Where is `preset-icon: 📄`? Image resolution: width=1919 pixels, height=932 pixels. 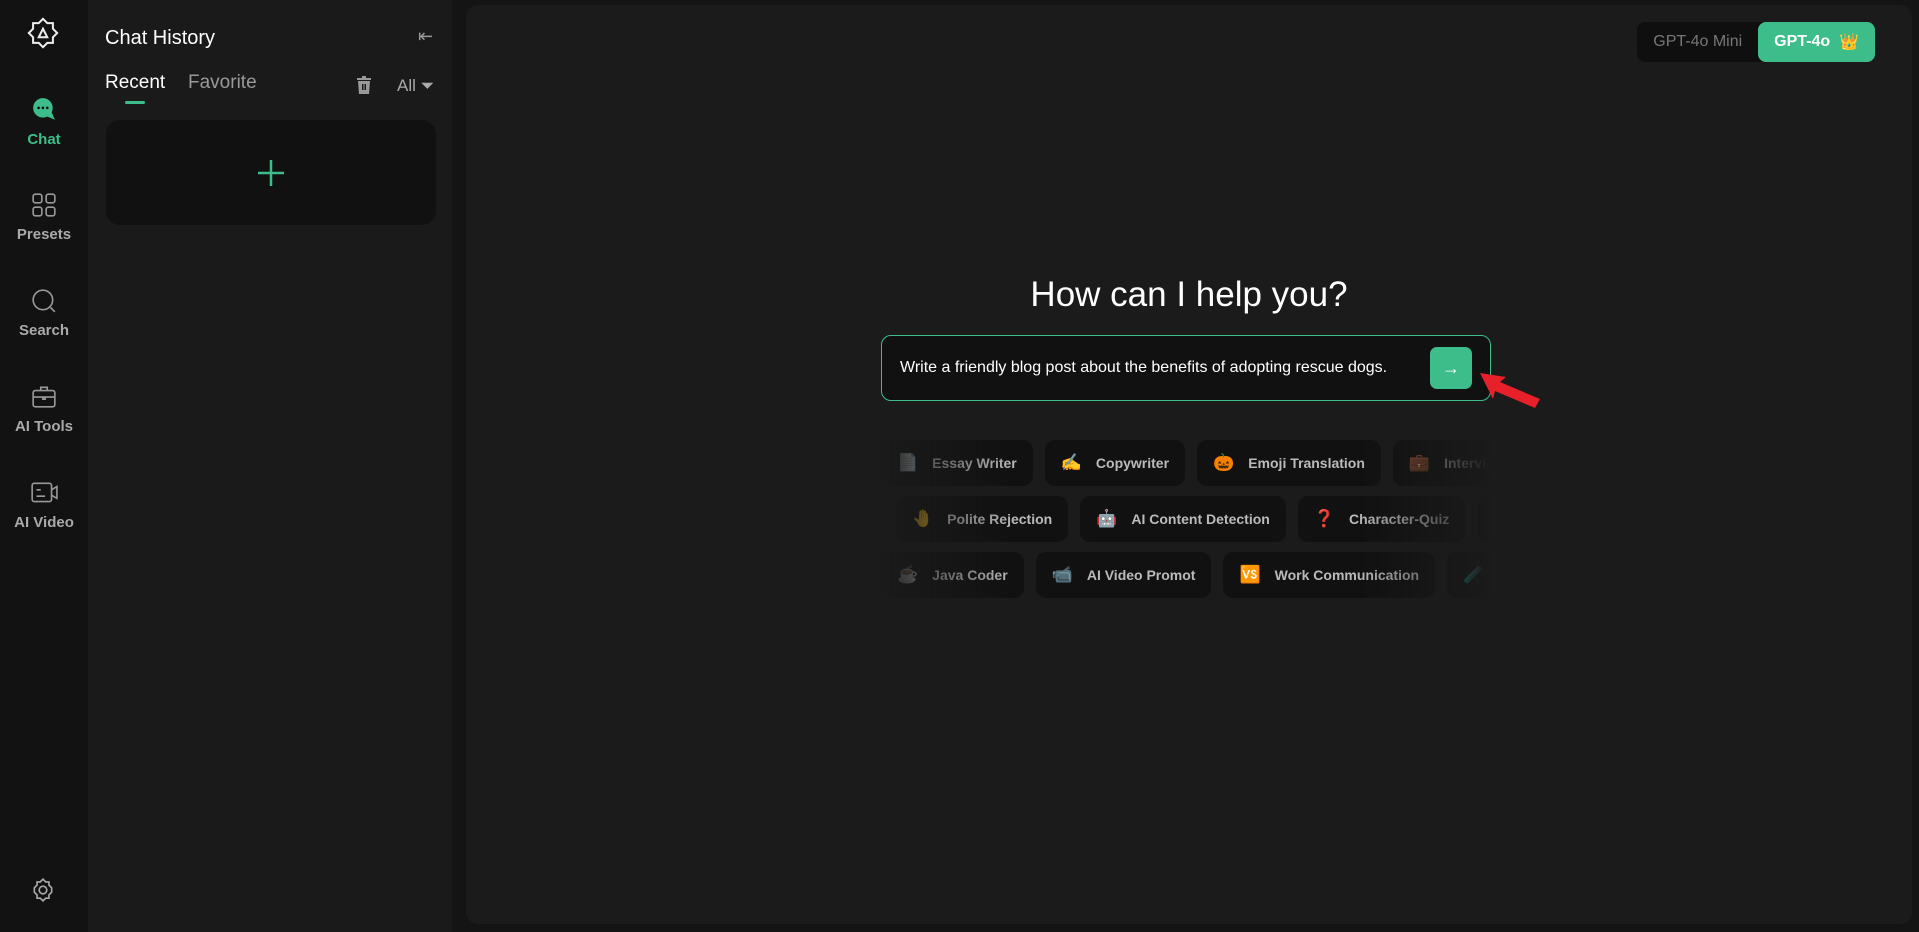
preset-icon: 📄 is located at coordinates (908, 462).